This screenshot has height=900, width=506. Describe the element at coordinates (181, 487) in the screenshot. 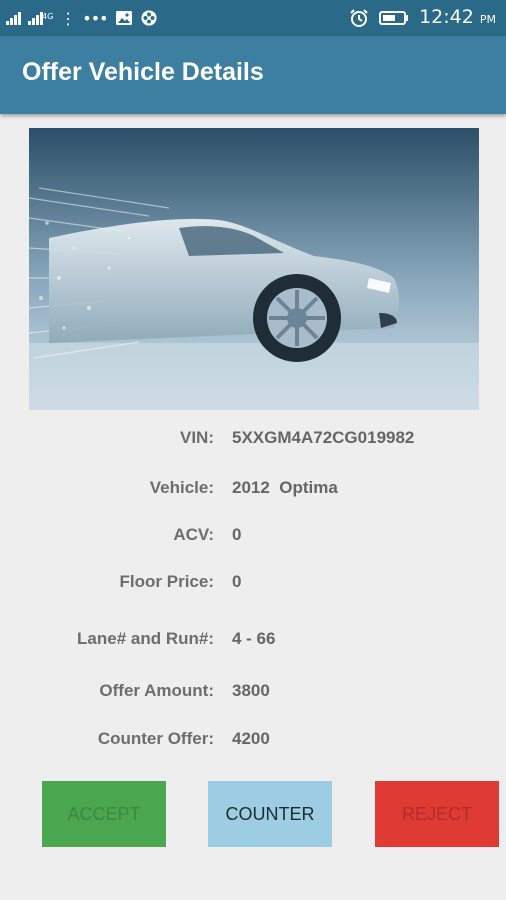

I see `vehicle-label: Vehicle:` at that location.